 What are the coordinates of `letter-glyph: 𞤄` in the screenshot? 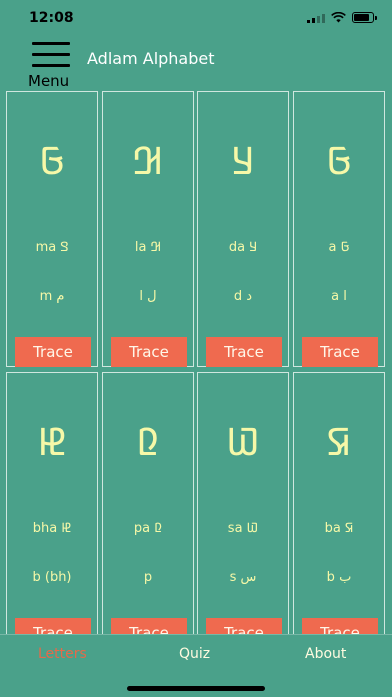 It's located at (52, 442).